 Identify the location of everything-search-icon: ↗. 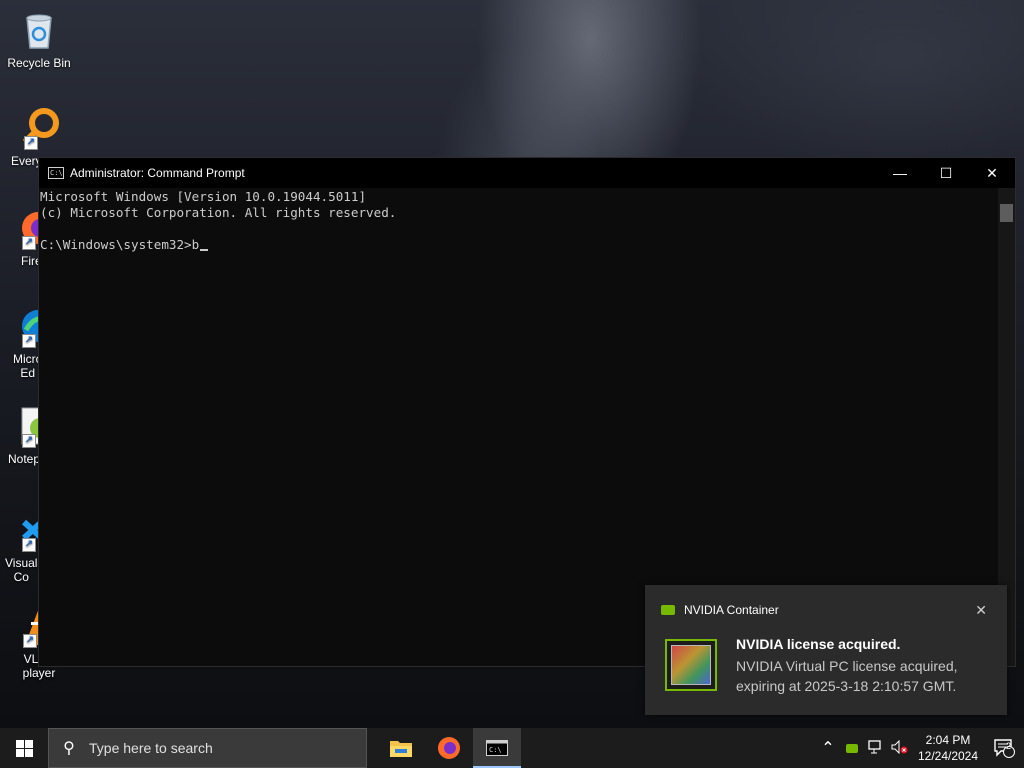
(40, 128).